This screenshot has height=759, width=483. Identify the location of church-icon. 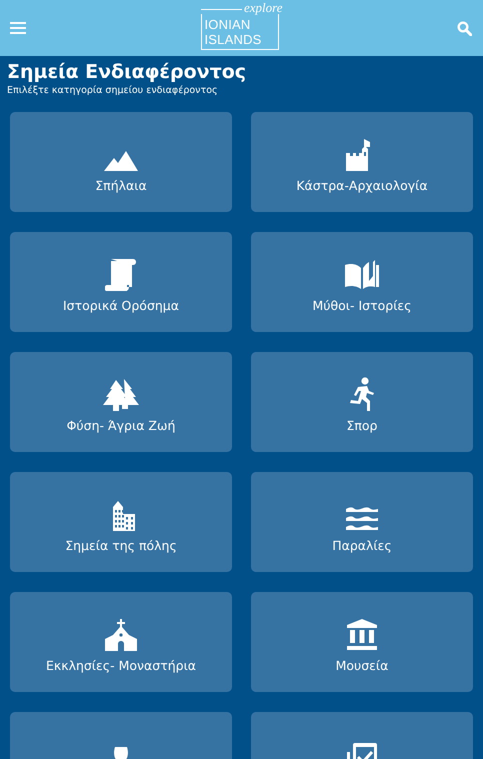
(121, 635).